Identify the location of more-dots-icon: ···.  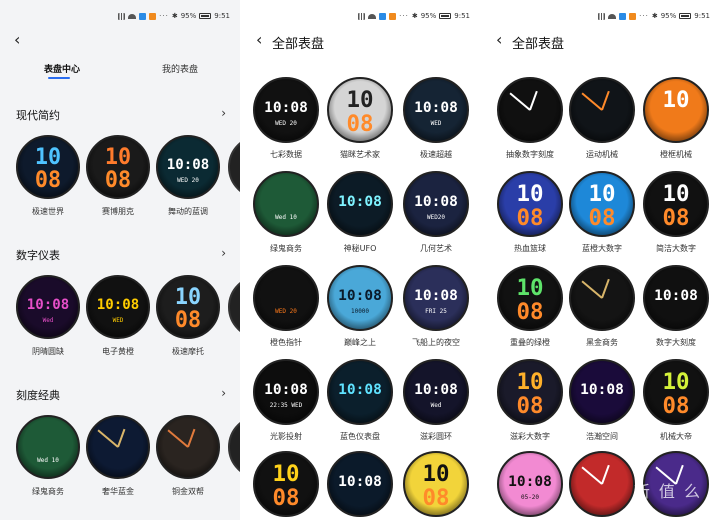
(644, 16).